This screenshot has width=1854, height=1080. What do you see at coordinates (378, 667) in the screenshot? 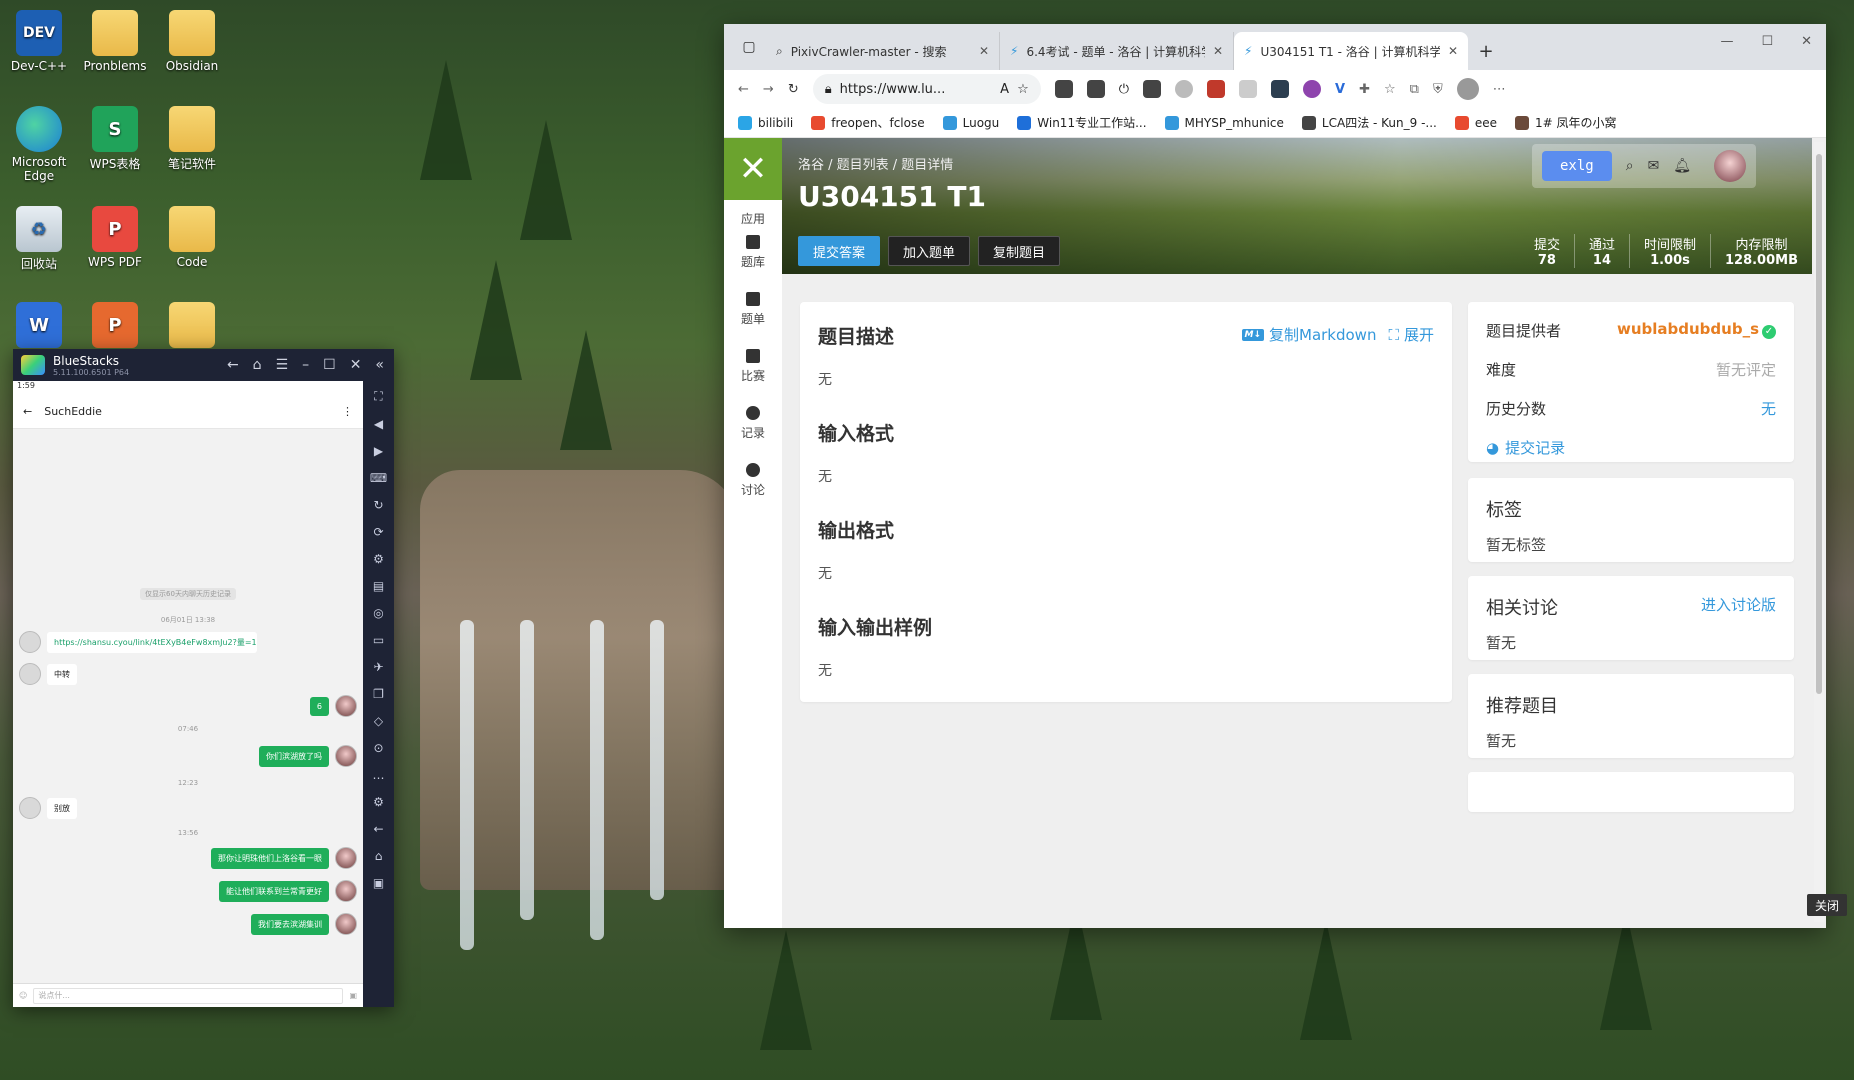
I see `airplane-icon: ✈` at bounding box center [378, 667].